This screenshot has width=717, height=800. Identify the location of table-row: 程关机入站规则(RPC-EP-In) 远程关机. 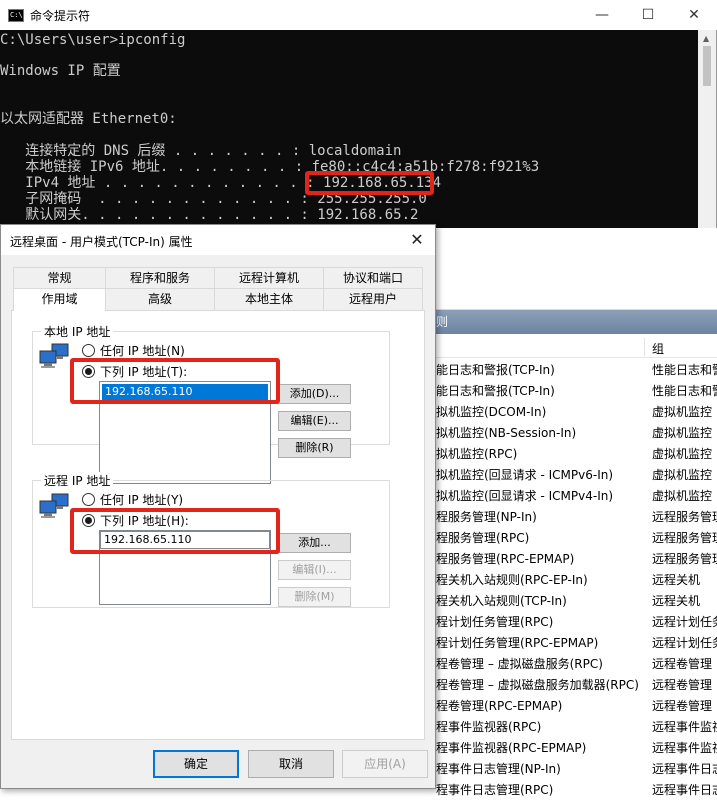
(573, 579).